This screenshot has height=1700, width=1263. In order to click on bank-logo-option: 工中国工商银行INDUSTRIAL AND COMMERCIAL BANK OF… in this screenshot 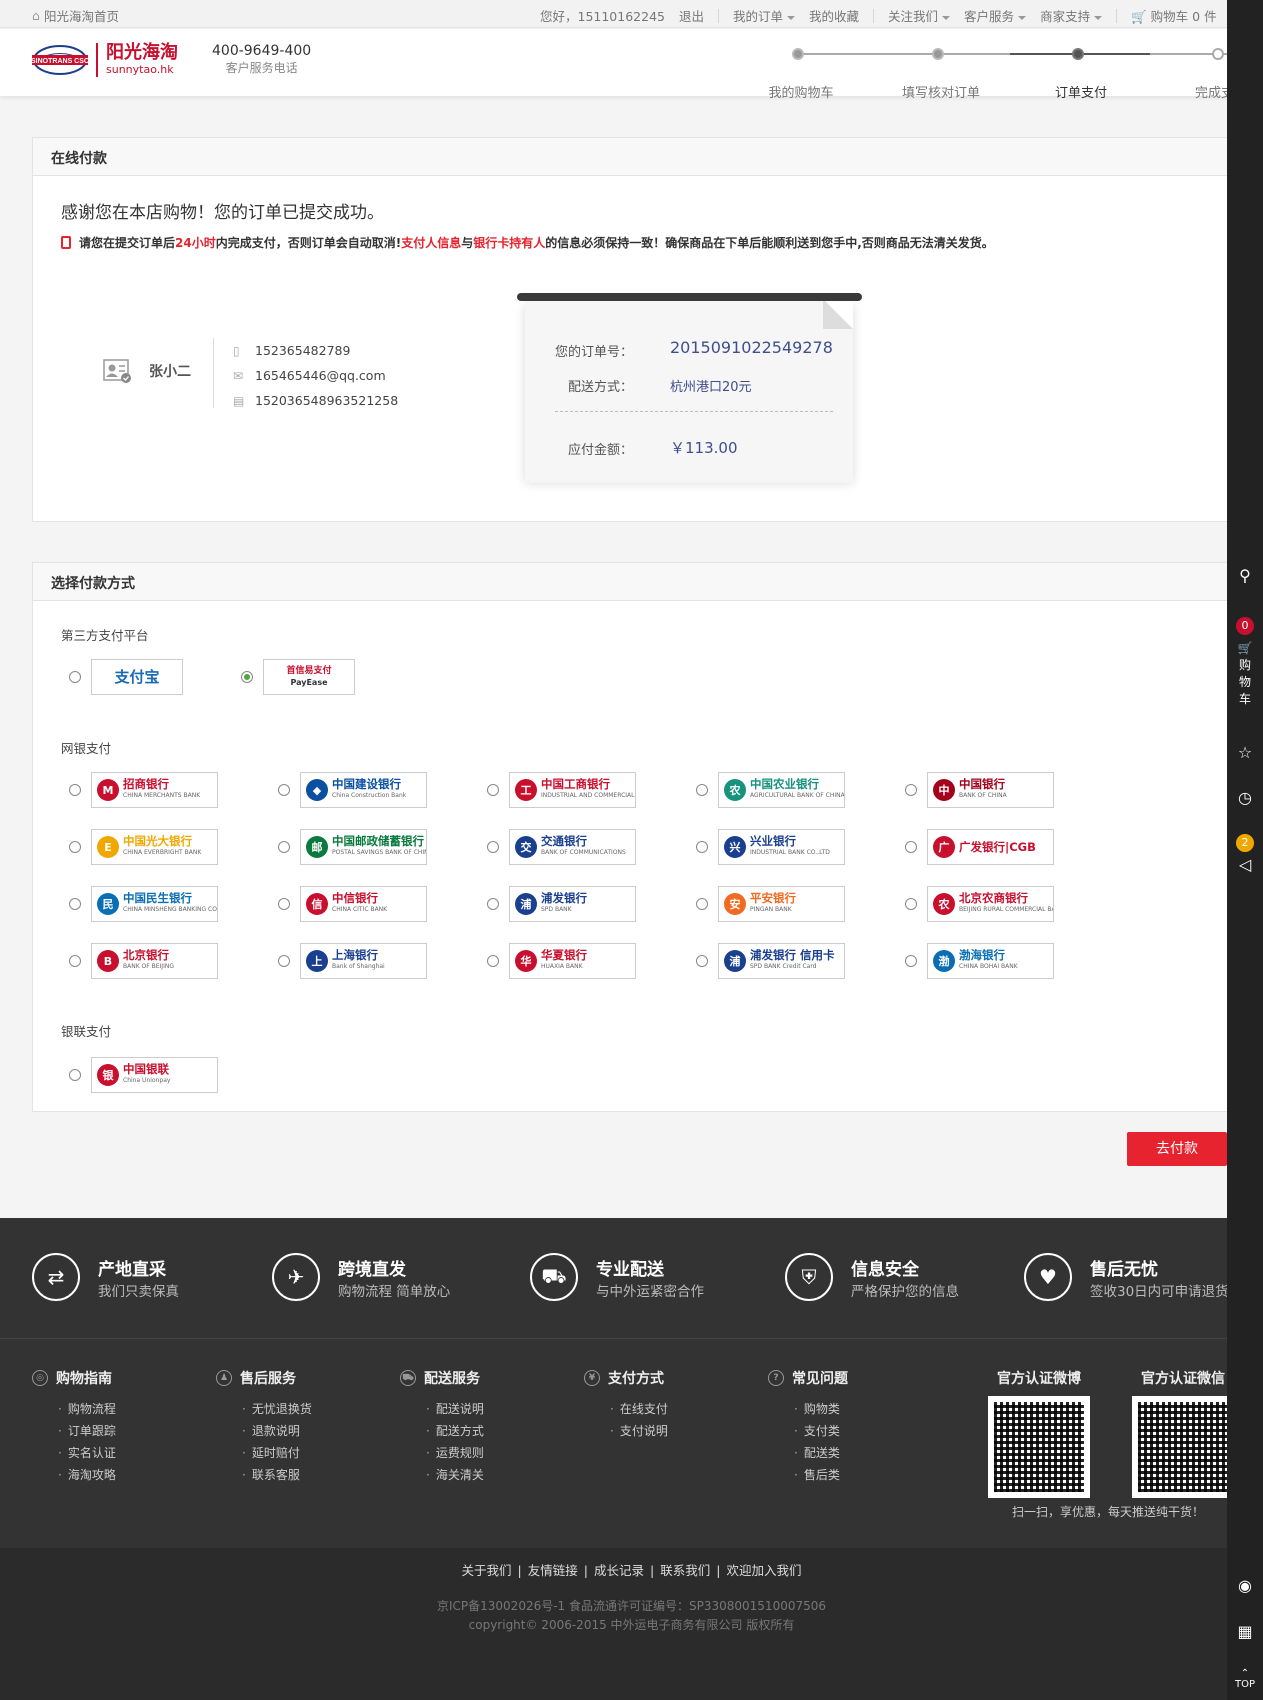, I will do `click(572, 790)`.